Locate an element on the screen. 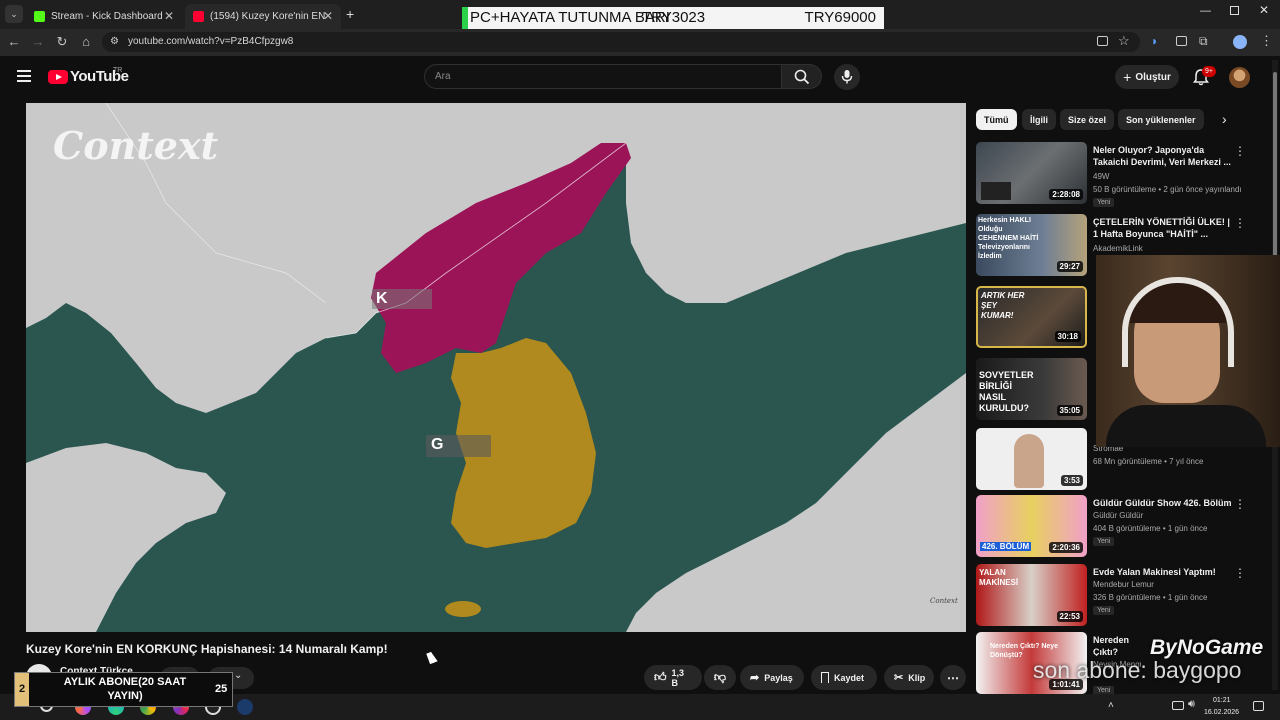 Image resolution: width=1280 pixels, height=720 pixels. minimize-icon: — is located at coordinates (1205, 11).